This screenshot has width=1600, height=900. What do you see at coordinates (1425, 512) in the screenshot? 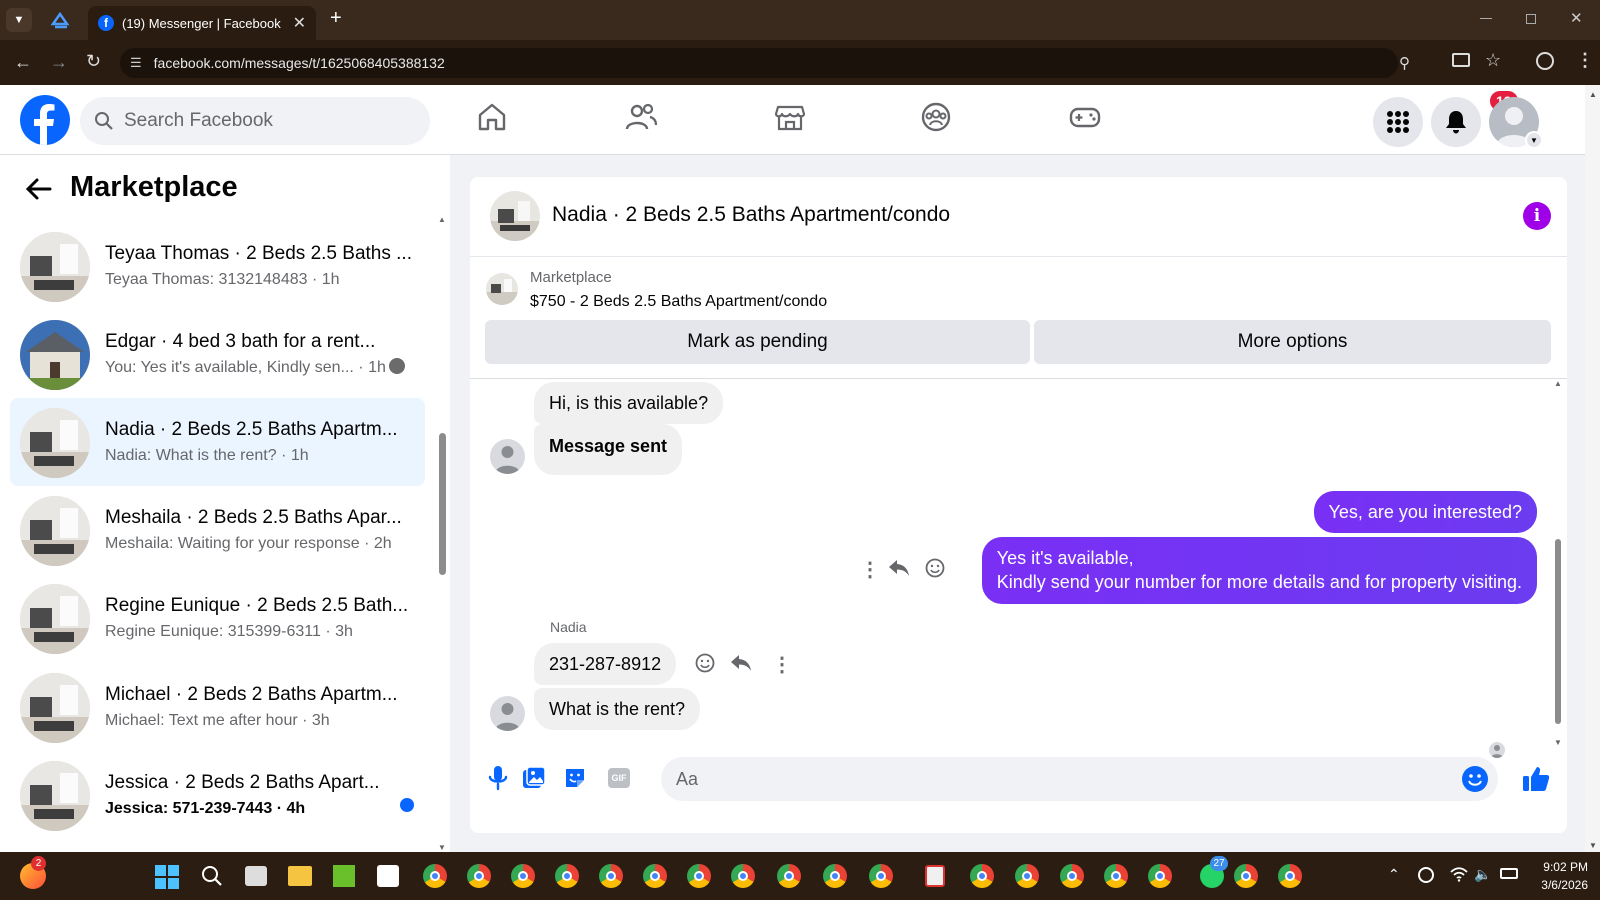
I see `outgoing-message: Yes, are you interested?` at bounding box center [1425, 512].